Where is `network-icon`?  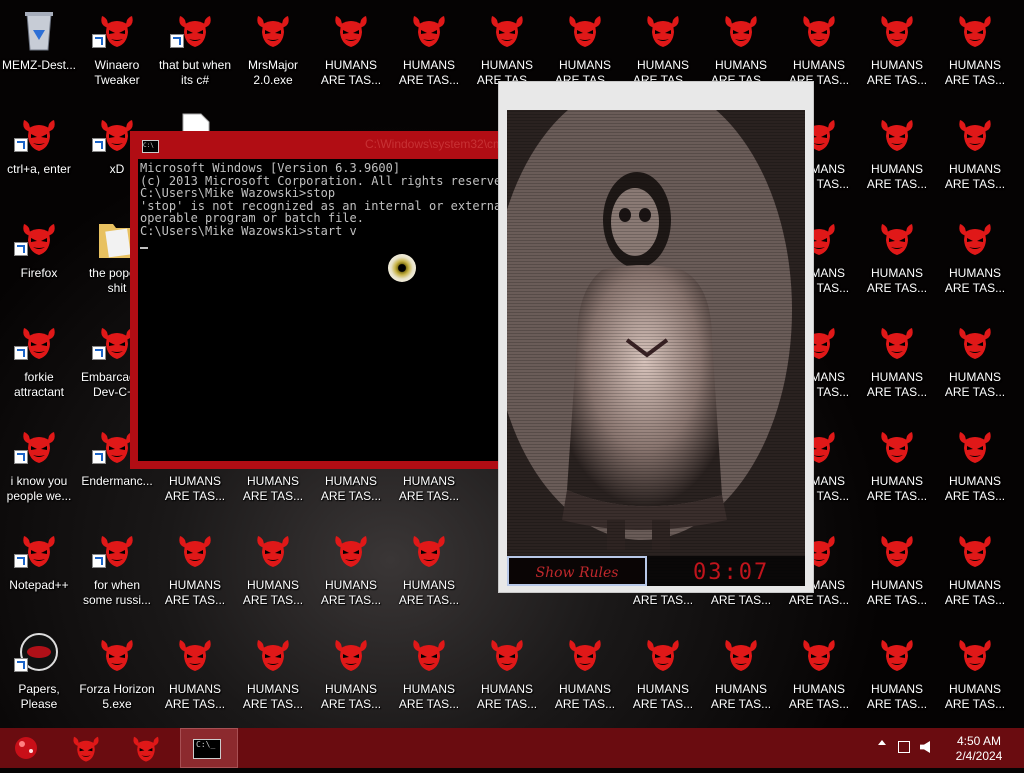
network-icon is located at coordinates (904, 747).